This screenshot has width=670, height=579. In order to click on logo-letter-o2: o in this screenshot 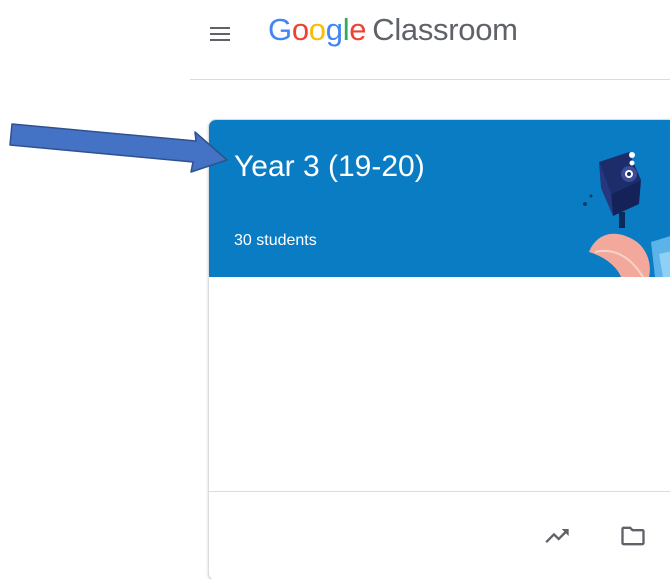, I will do `click(317, 29)`.